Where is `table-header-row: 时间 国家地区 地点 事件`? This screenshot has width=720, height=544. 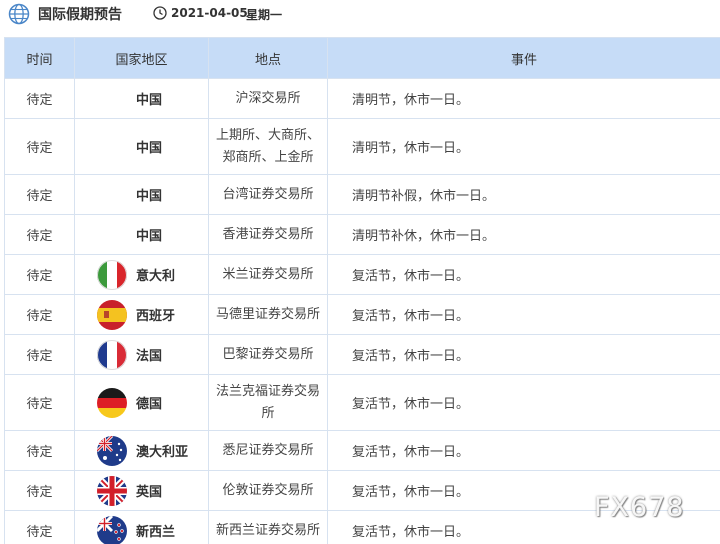 table-header-row: 时间 国家地区 地点 事件 is located at coordinates (362, 58).